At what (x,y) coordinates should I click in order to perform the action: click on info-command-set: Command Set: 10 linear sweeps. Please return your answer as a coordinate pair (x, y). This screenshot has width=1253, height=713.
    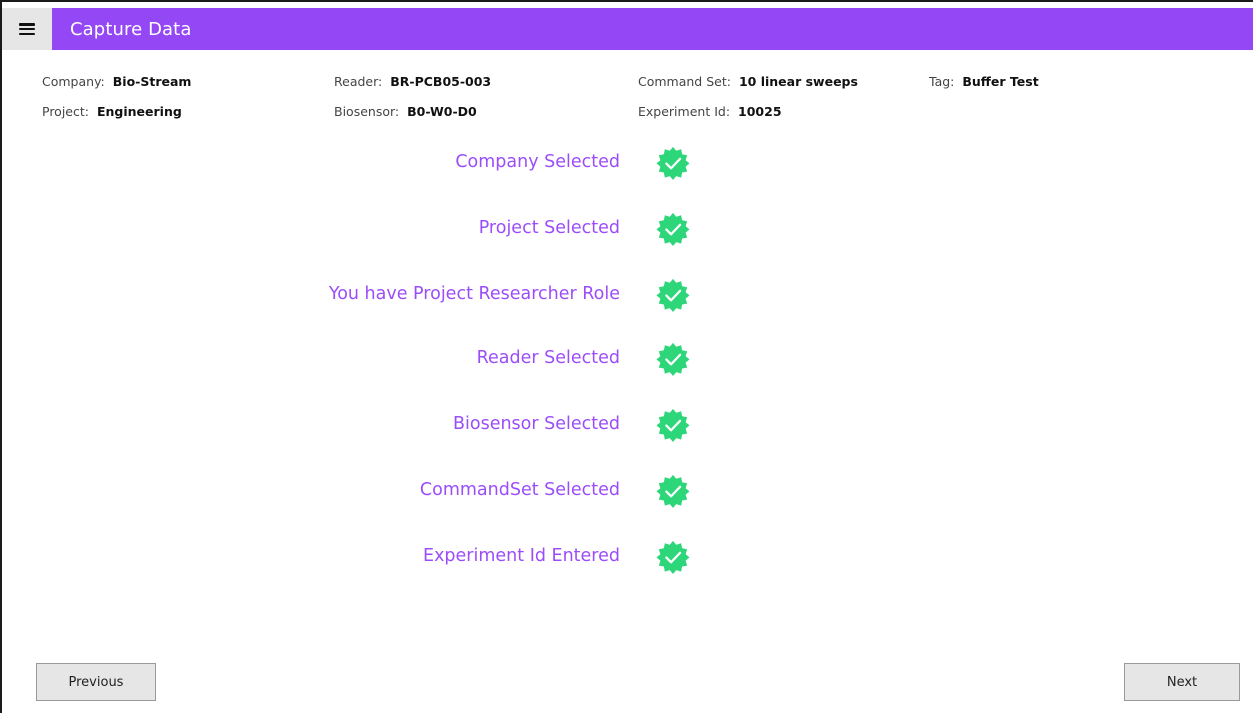
    Looking at the image, I should click on (748, 81).